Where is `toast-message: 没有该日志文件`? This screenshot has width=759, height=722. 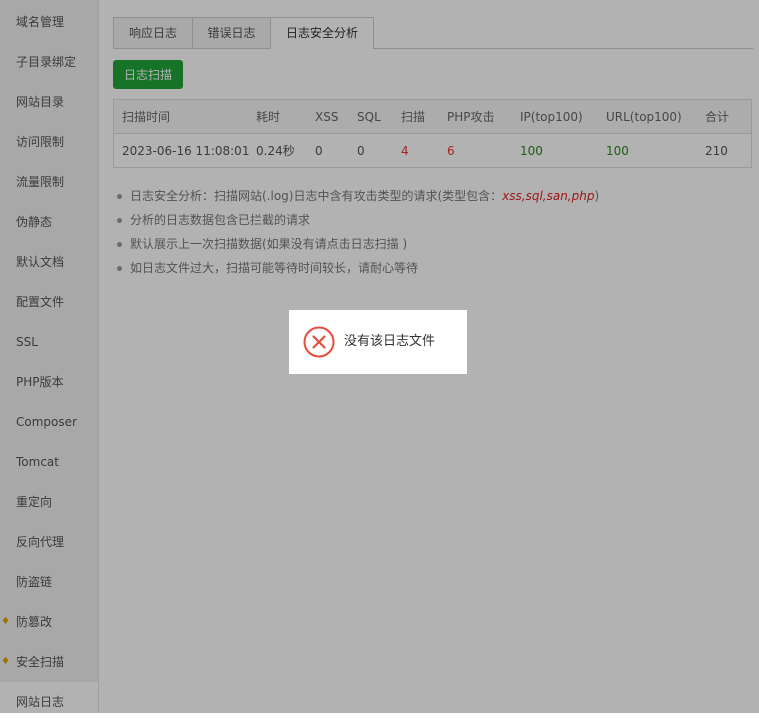
toast-message: 没有该日志文件 is located at coordinates (390, 341).